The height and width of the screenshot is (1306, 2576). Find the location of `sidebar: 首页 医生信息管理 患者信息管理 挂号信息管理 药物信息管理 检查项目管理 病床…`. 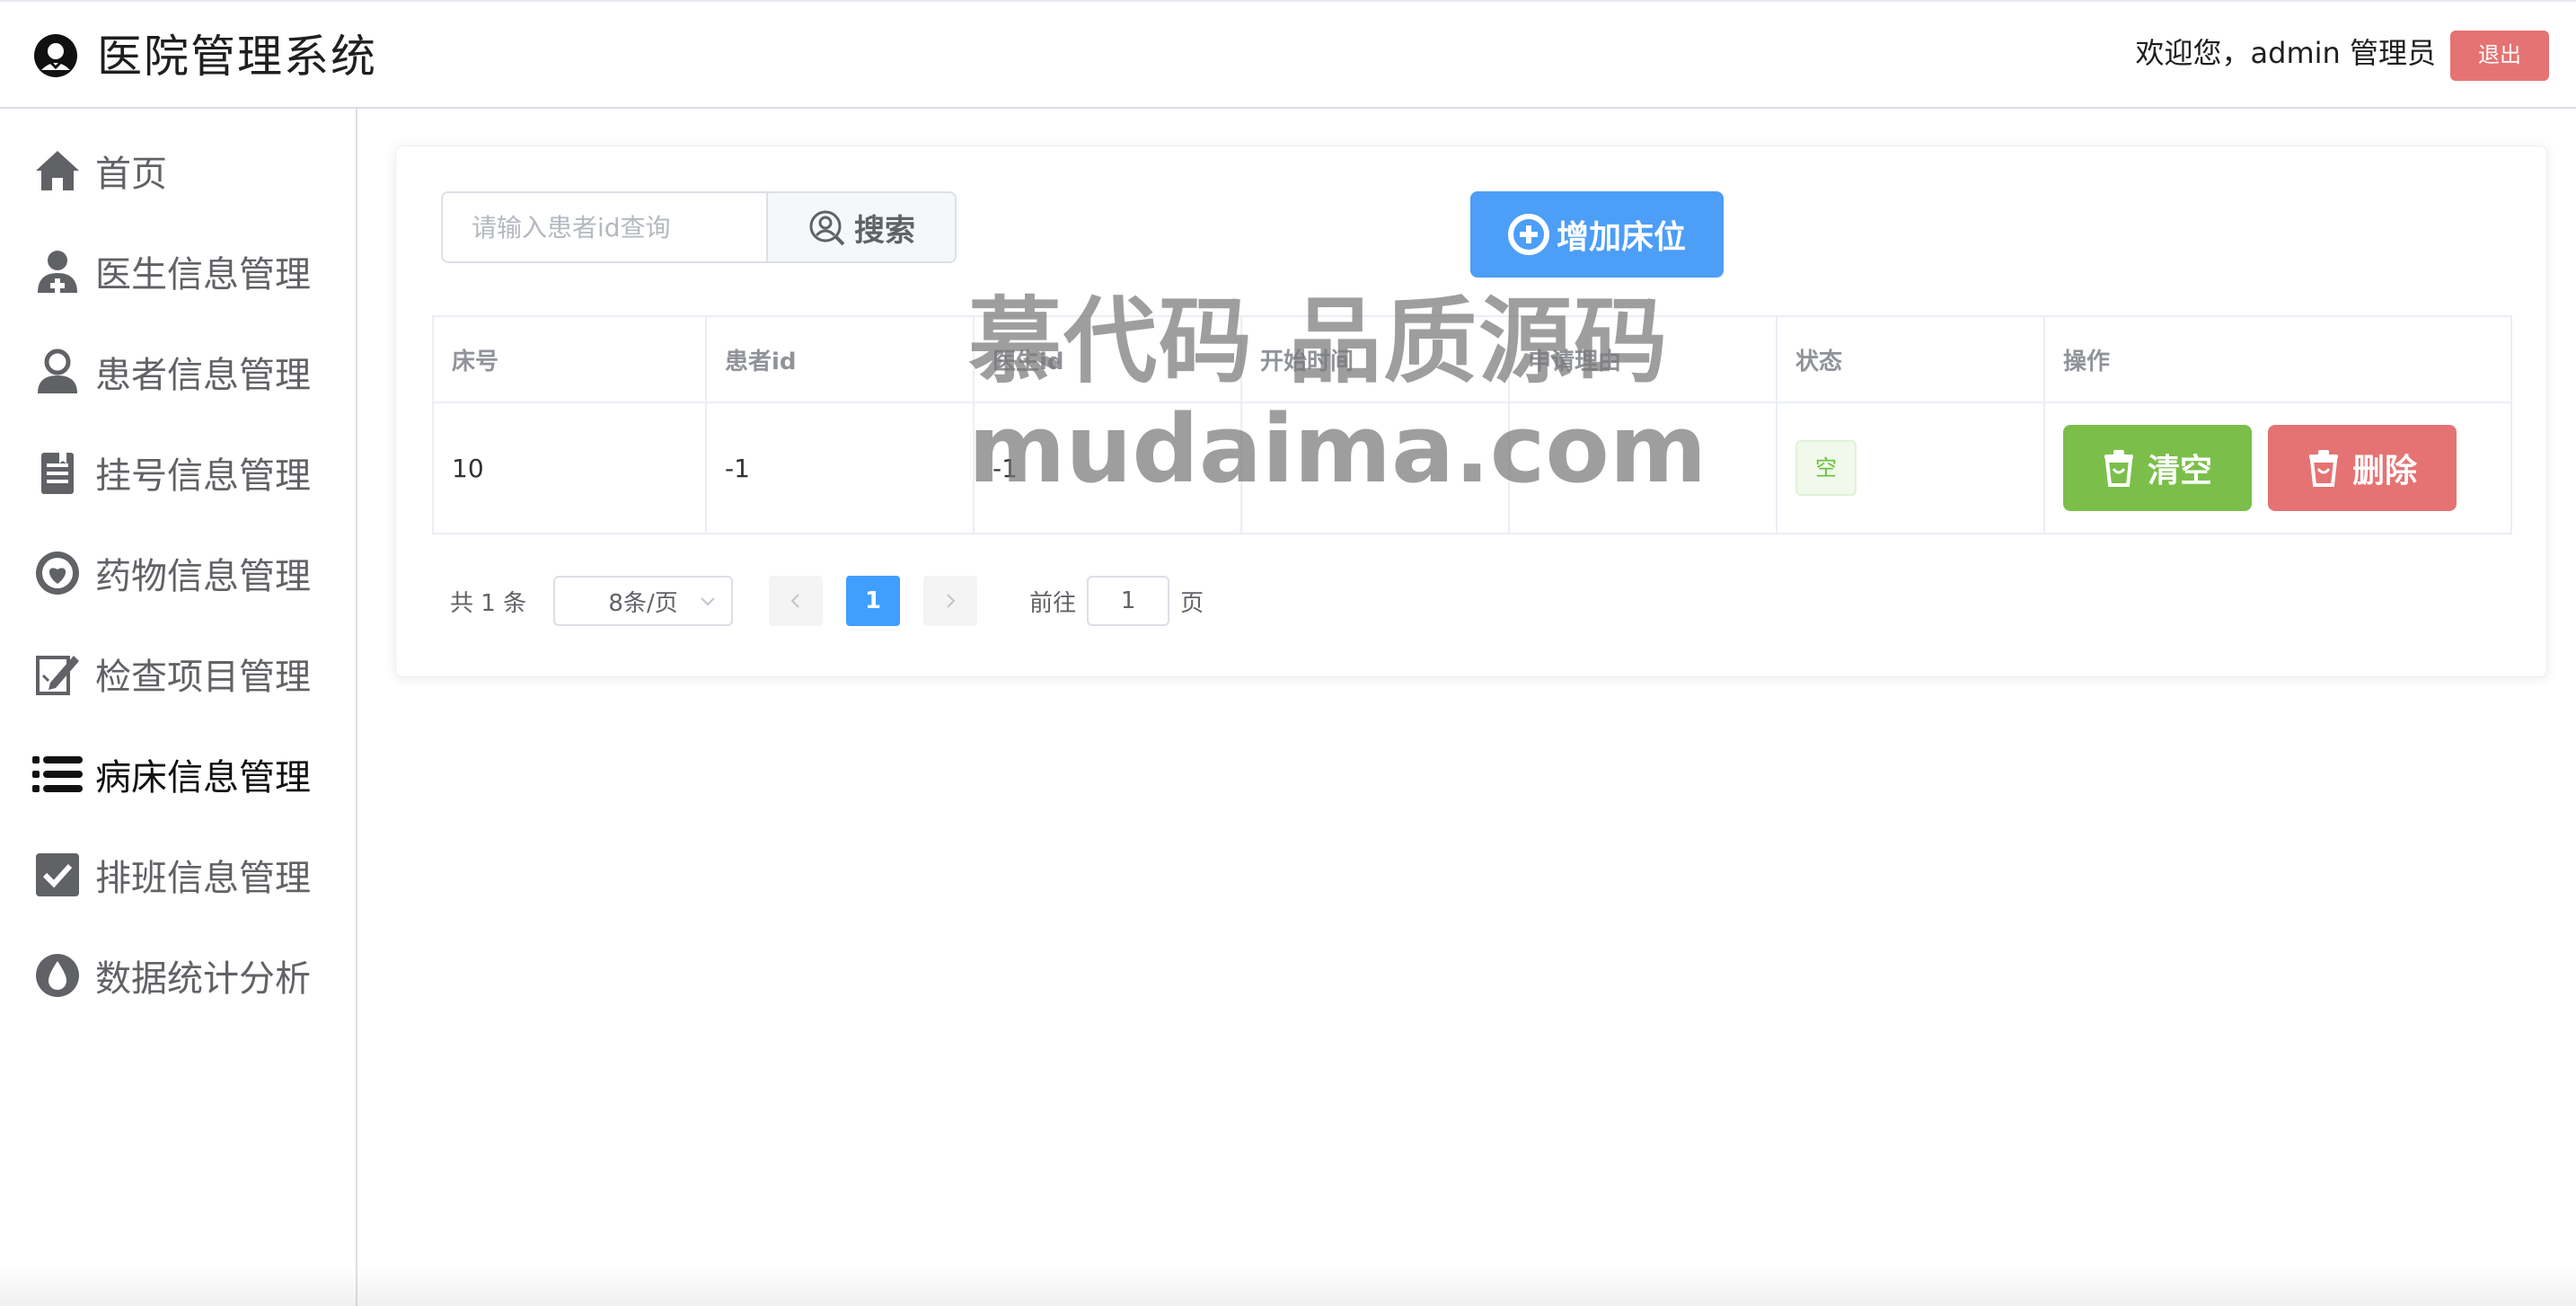

sidebar: 首页 医生信息管理 患者信息管理 挂号信息管理 药物信息管理 检查项目管理 病床… is located at coordinates (178, 707).